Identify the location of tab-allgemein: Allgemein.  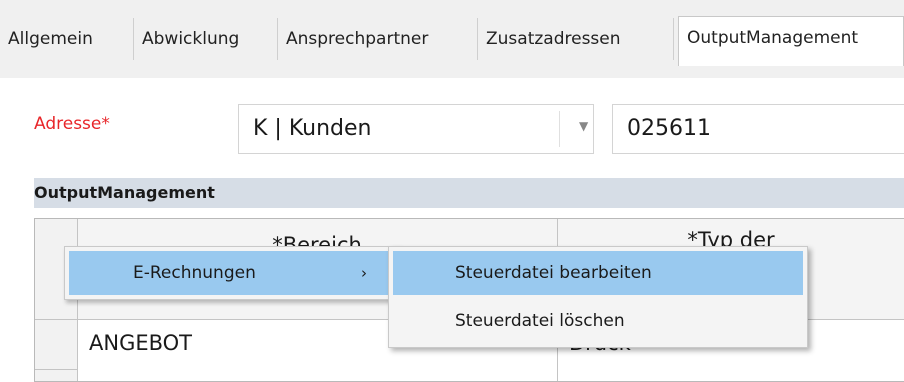
(67, 39).